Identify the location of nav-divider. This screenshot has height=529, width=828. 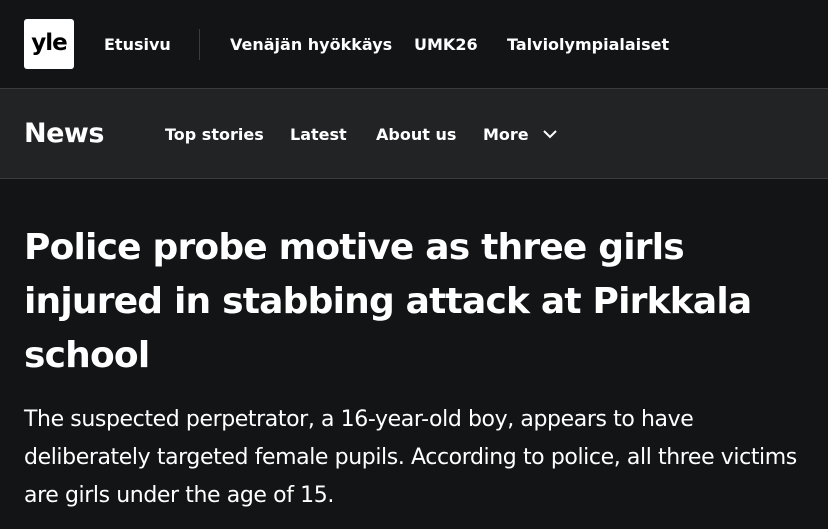
(199, 44).